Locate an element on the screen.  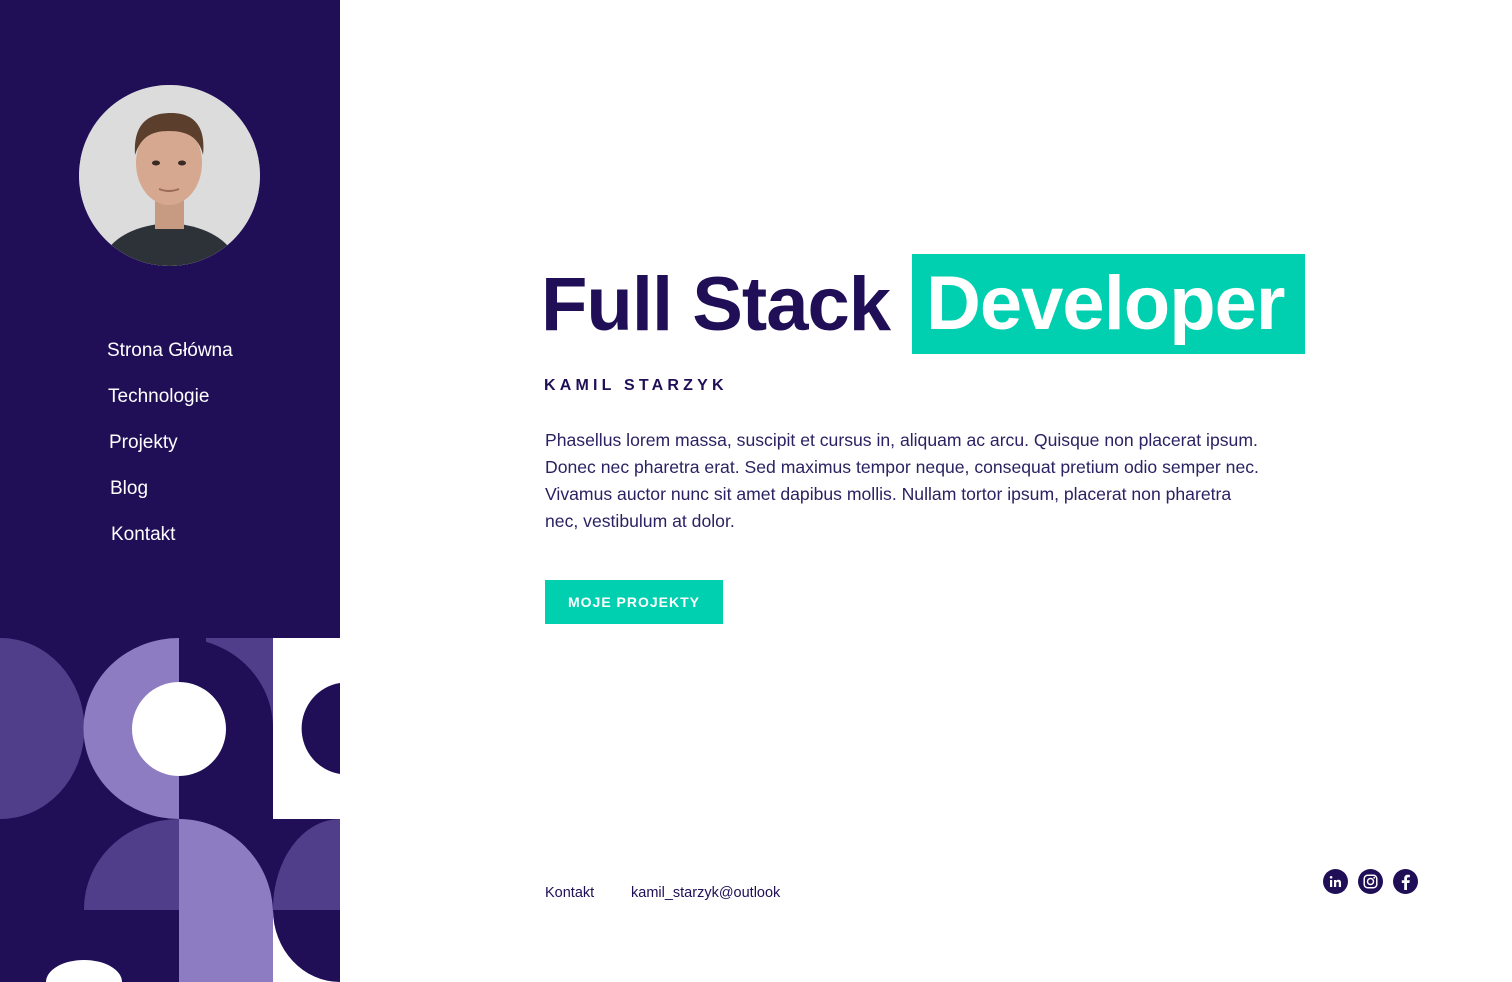
linkedin-glyph is located at coordinates (1335, 881).